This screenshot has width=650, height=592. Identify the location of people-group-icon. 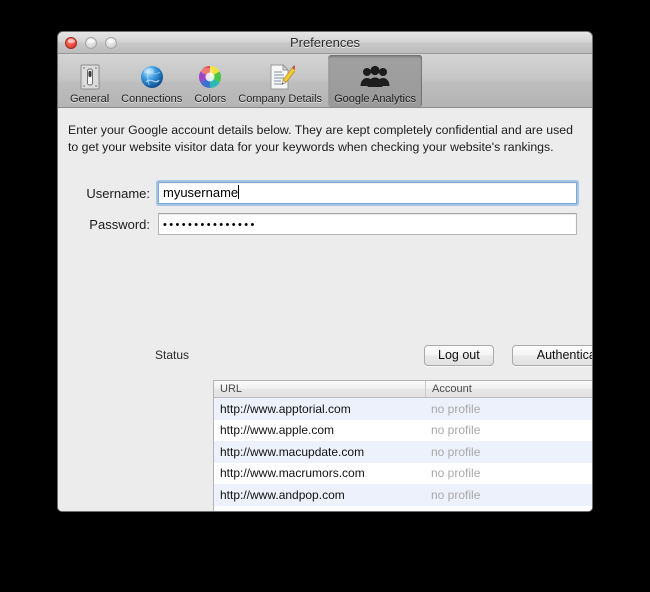
(375, 77).